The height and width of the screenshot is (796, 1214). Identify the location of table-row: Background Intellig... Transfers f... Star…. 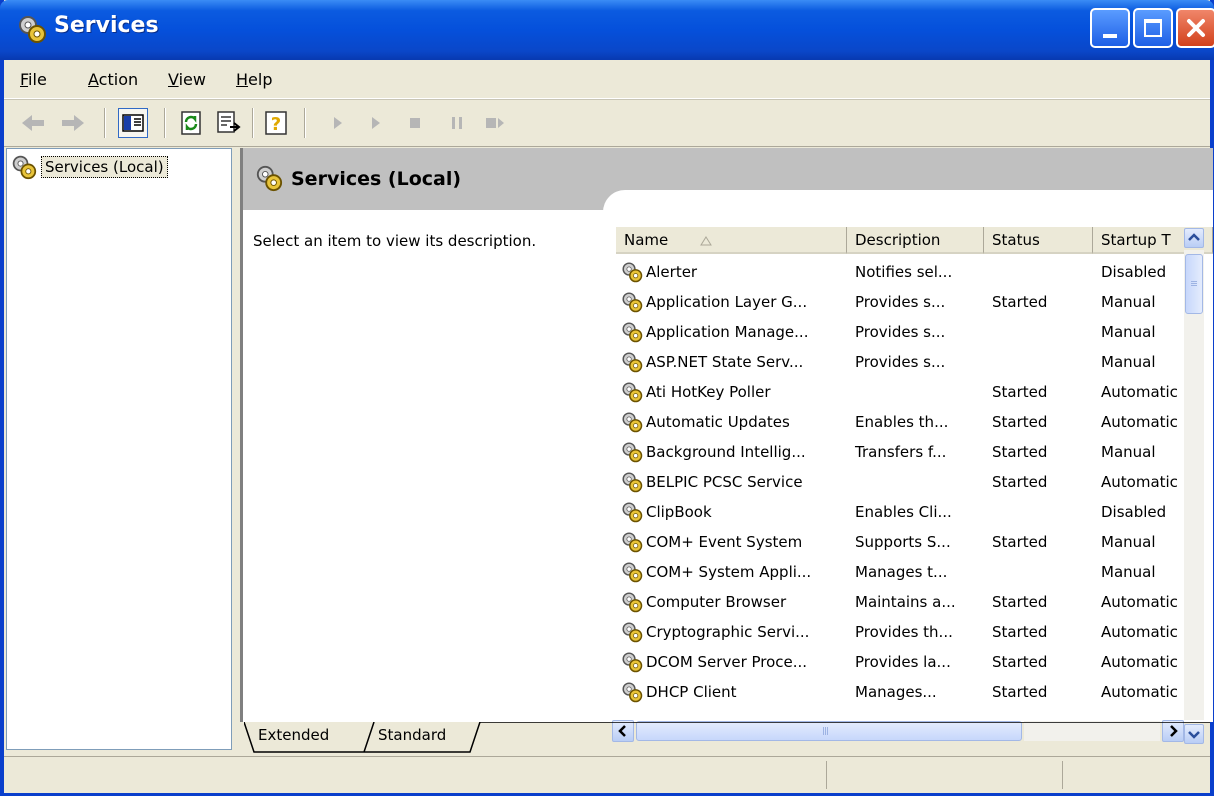
(914, 453).